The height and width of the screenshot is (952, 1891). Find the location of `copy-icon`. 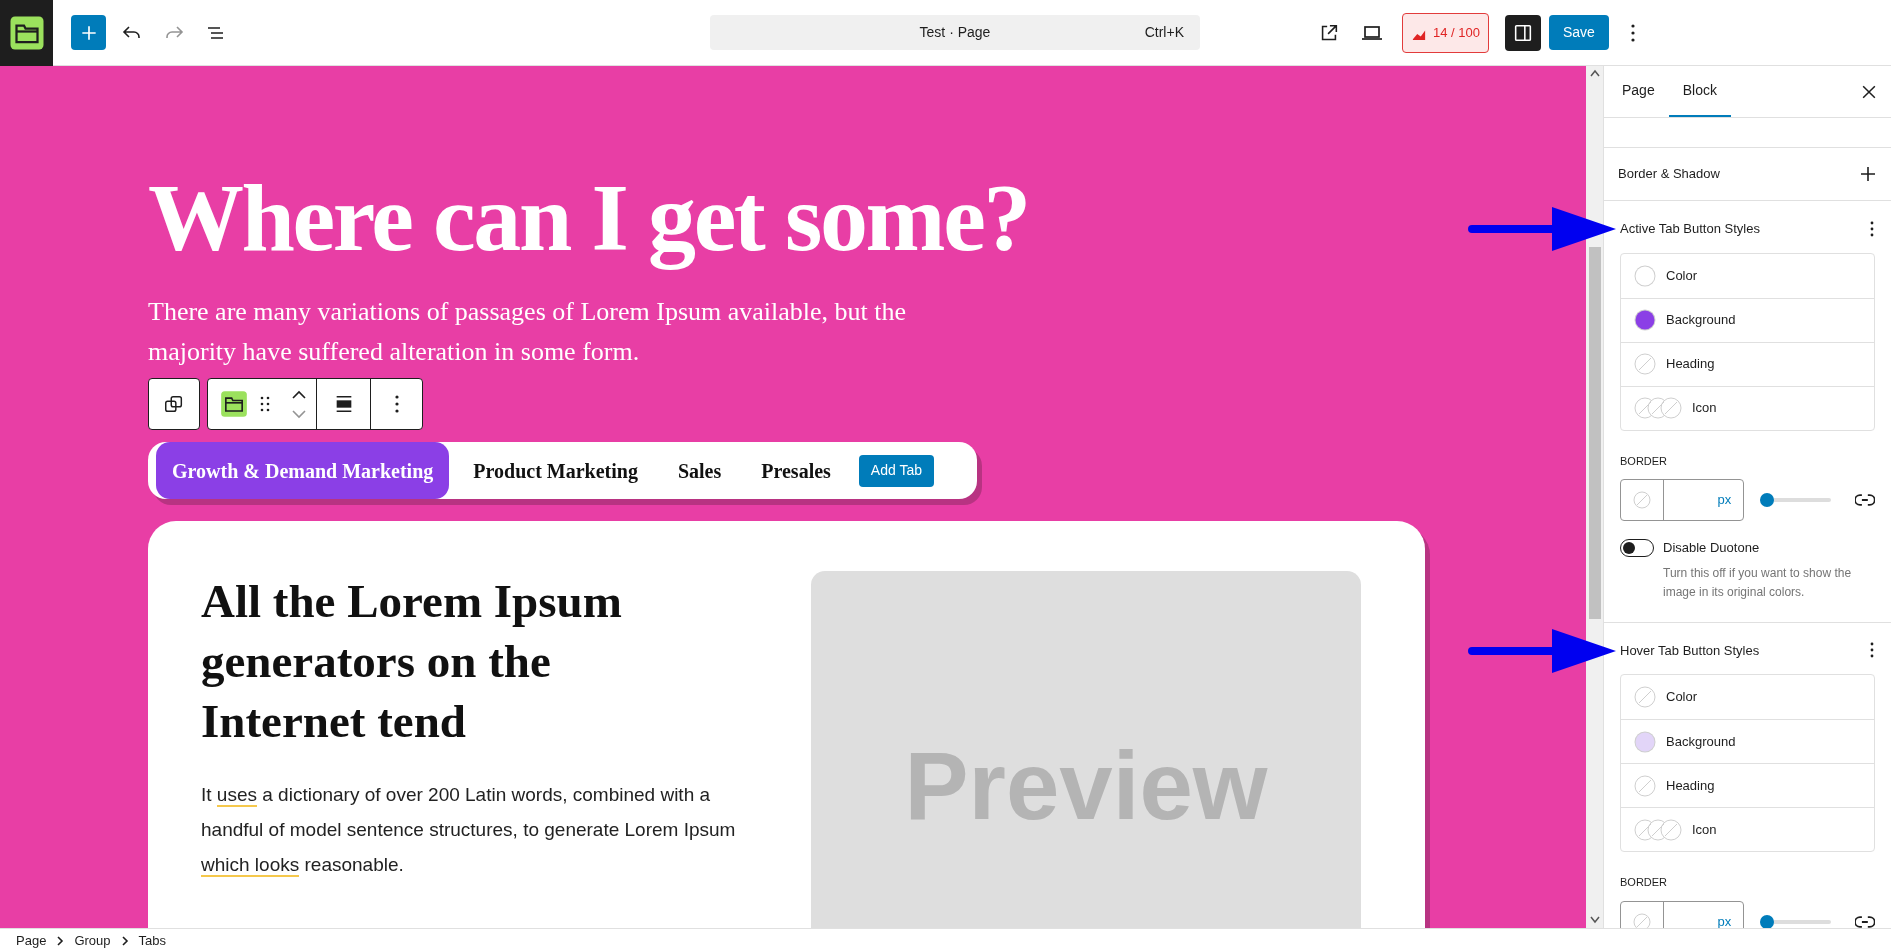

copy-icon is located at coordinates (174, 404).